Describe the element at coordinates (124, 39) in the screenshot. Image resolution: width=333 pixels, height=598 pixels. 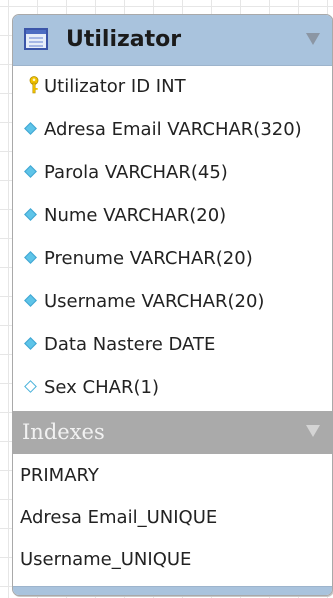
I see `table-title: Utilizator` at that location.